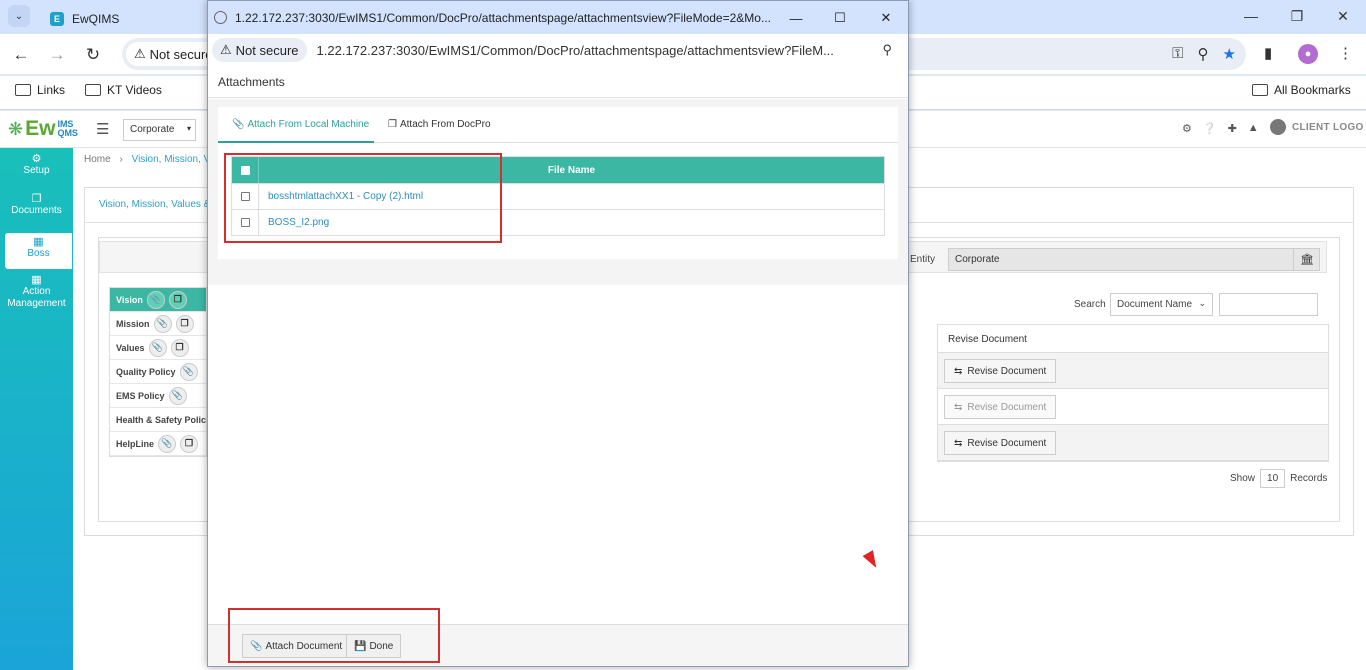  I want to click on gears-icon: ⚙, so click(36, 159).